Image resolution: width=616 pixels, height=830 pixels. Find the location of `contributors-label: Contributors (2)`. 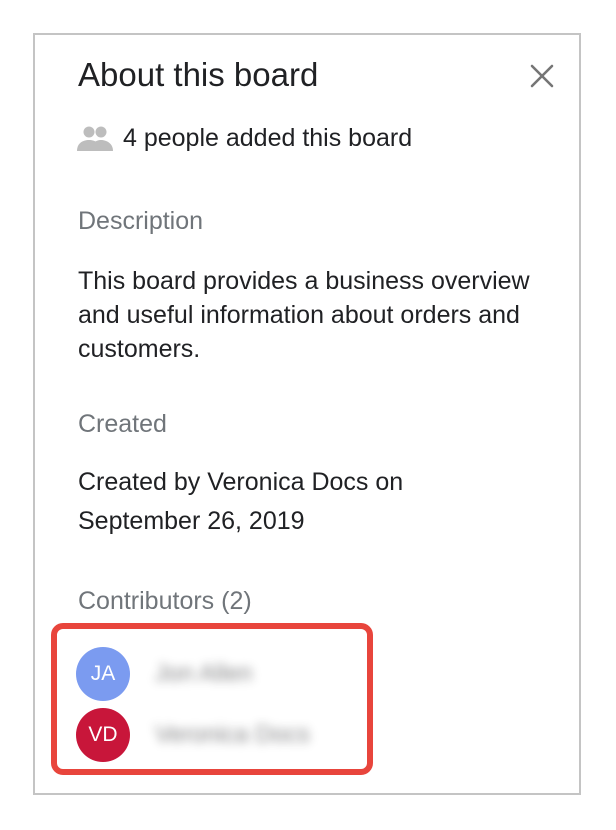

contributors-label: Contributors (2) is located at coordinates (165, 601).